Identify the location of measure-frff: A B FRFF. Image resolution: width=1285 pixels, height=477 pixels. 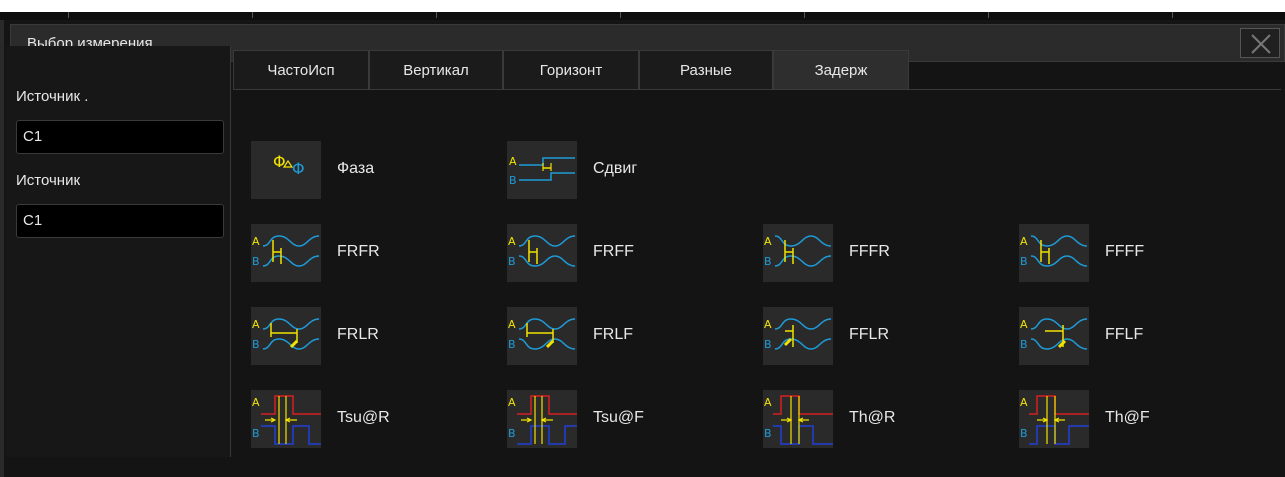
(627, 253).